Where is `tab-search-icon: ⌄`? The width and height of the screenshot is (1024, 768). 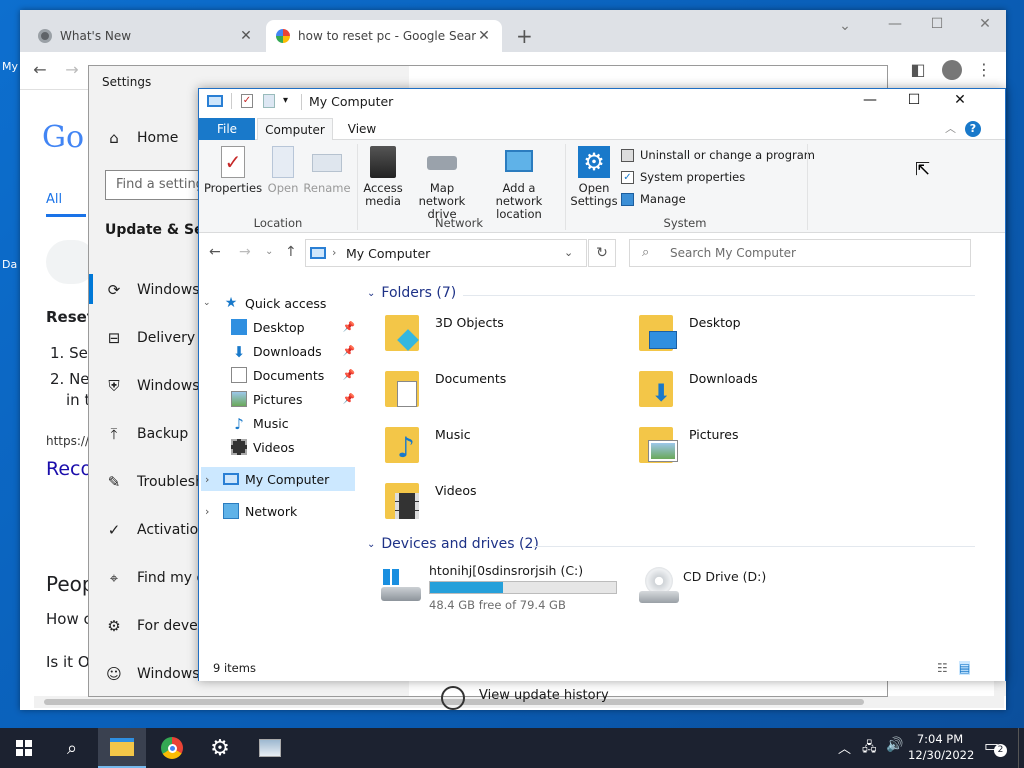 tab-search-icon: ⌄ is located at coordinates (845, 26).